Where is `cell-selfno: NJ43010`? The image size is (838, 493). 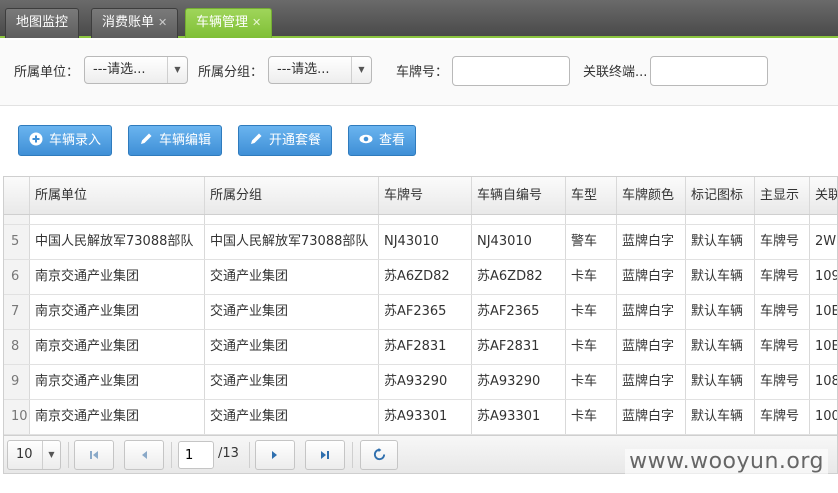 cell-selfno: NJ43010 is located at coordinates (519, 242).